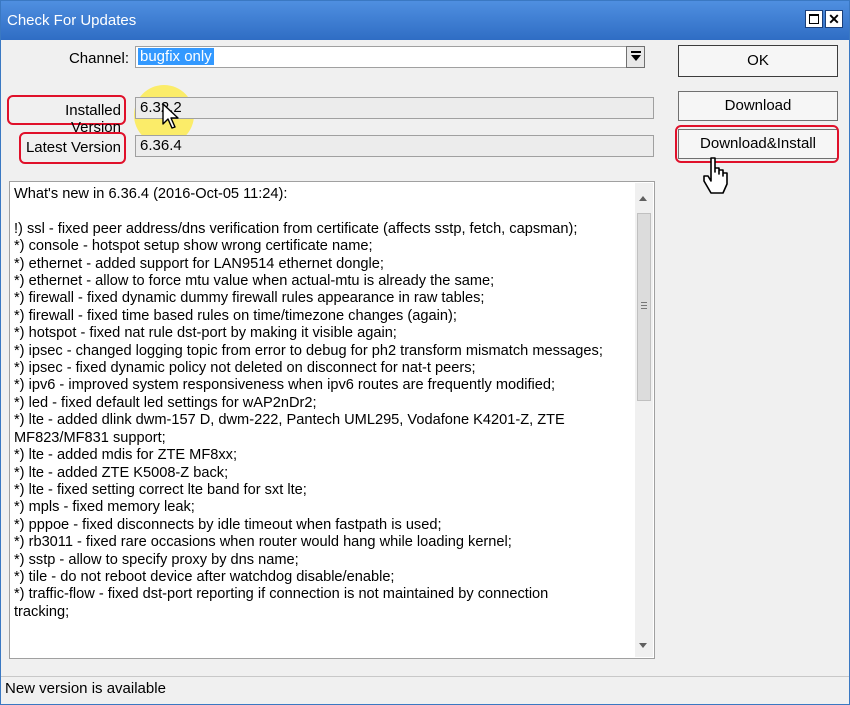 This screenshot has width=850, height=705. I want to click on changelog-line: MF823/MF831 support;, so click(90, 437).